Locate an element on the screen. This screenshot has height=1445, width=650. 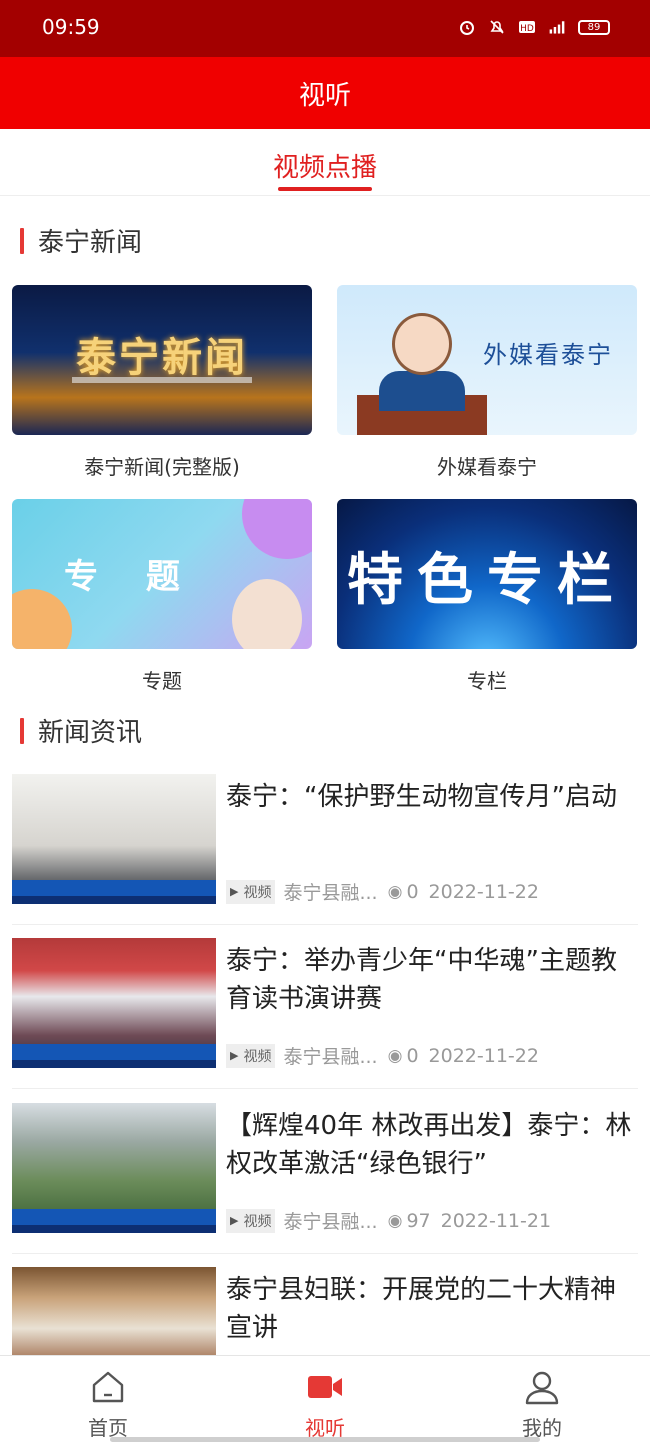
program-label: 专栏 is located at coordinates (487, 681).